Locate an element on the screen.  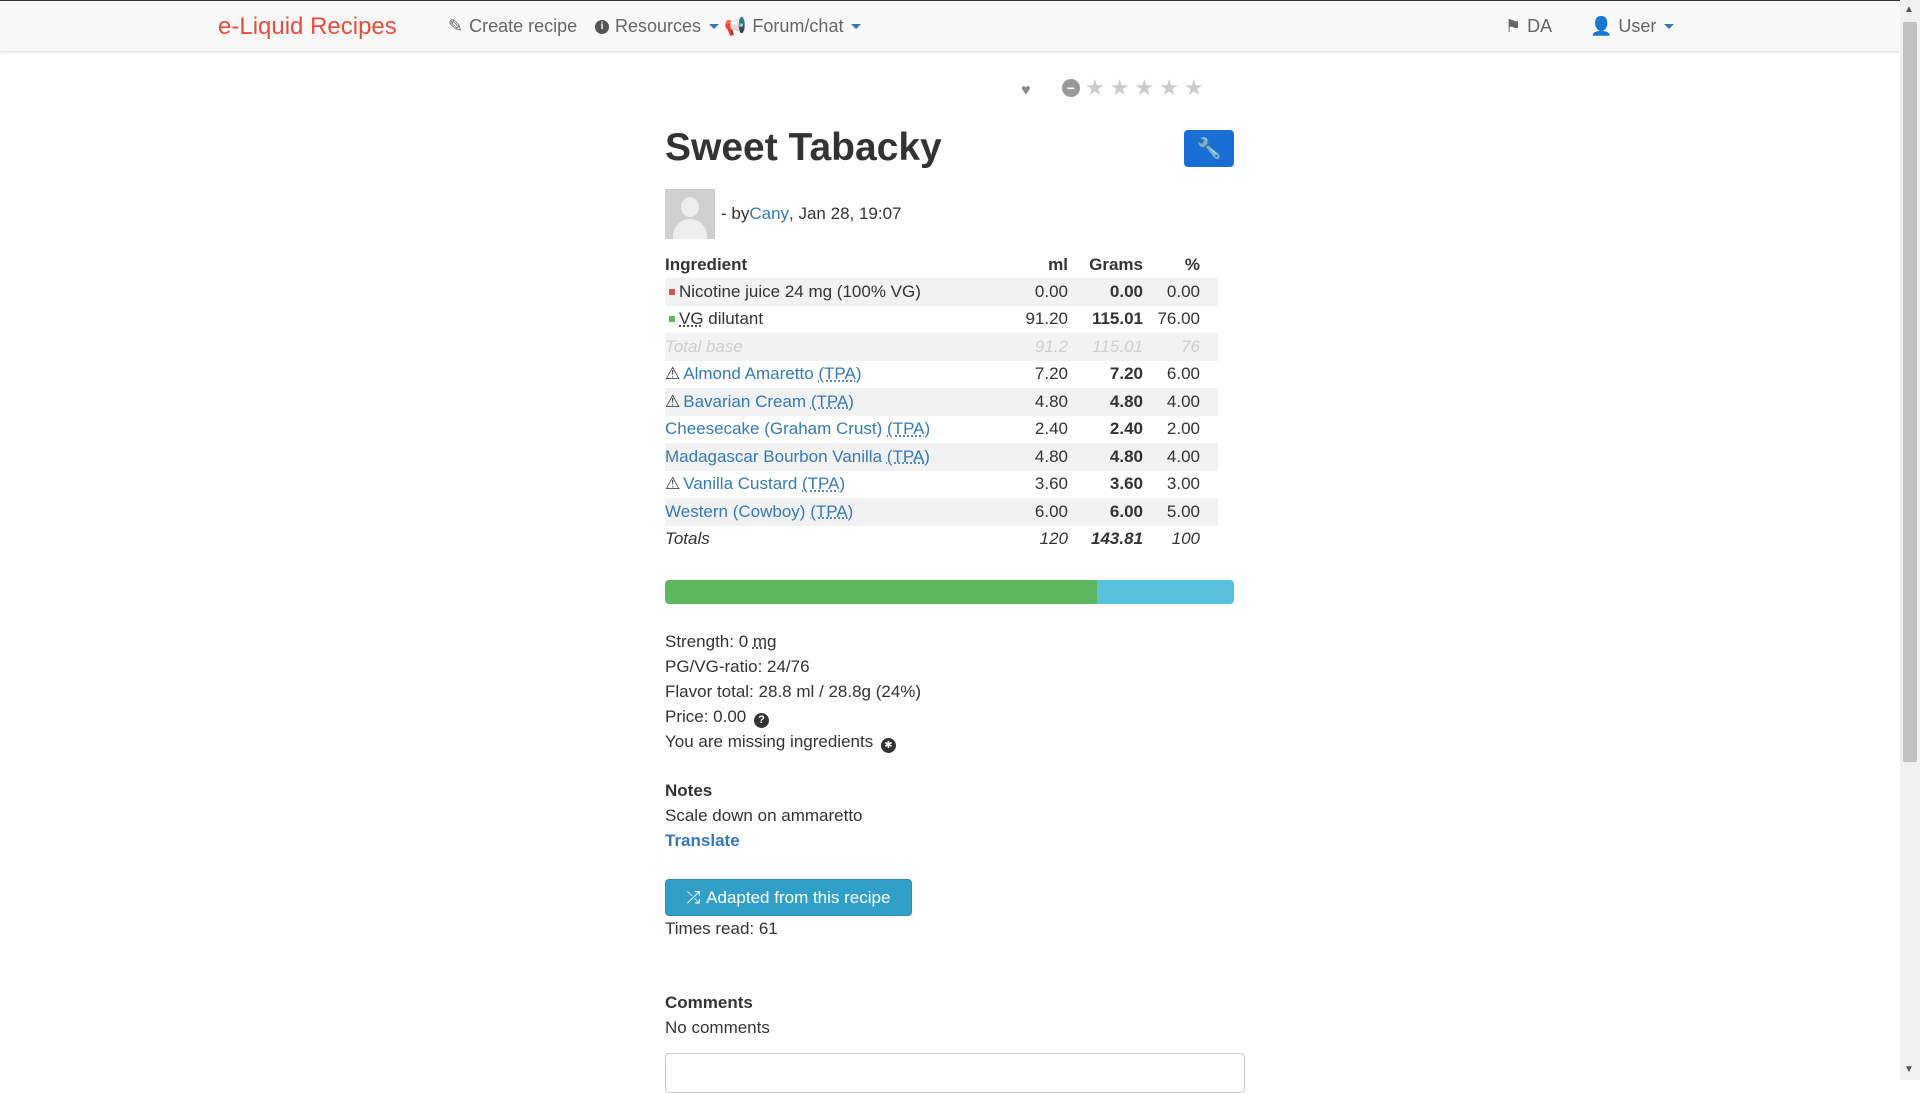
flavor-name: Madagascar Bourbon Vanilla (TPA) is located at coordinates (836, 457).